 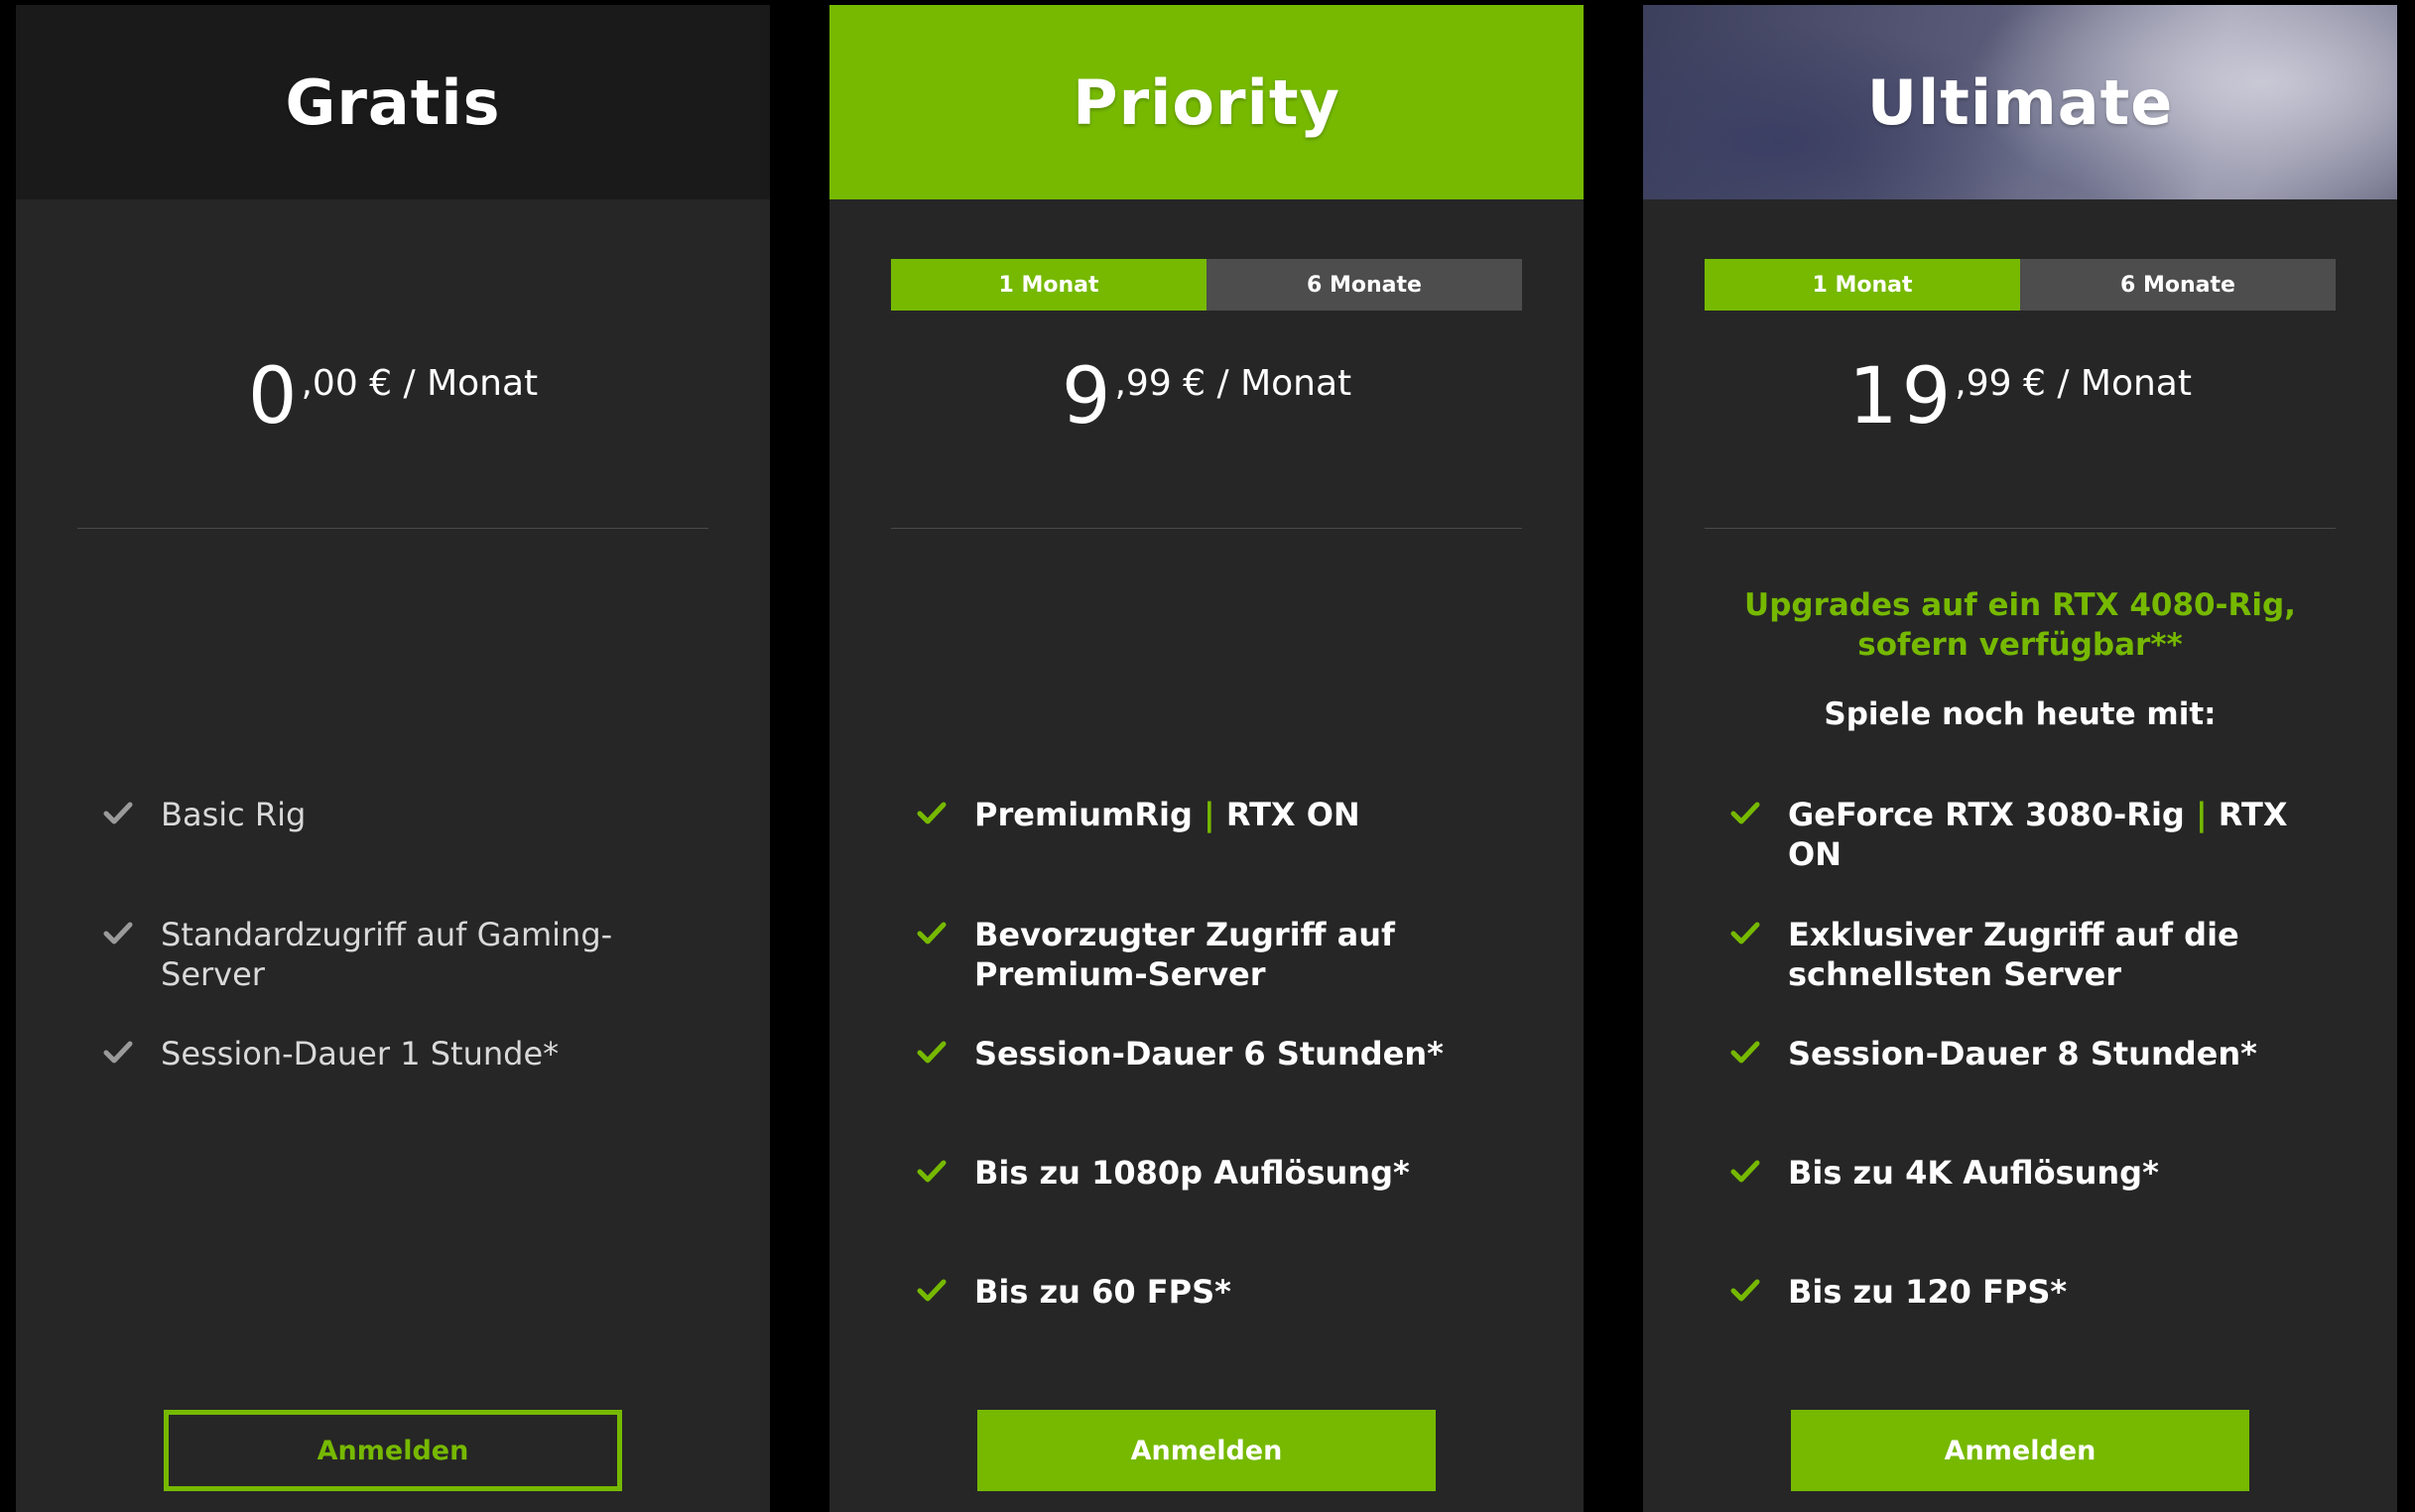 I want to click on feature-item: Bis zu 1080p Auflösung*, so click(x=1222, y=1173).